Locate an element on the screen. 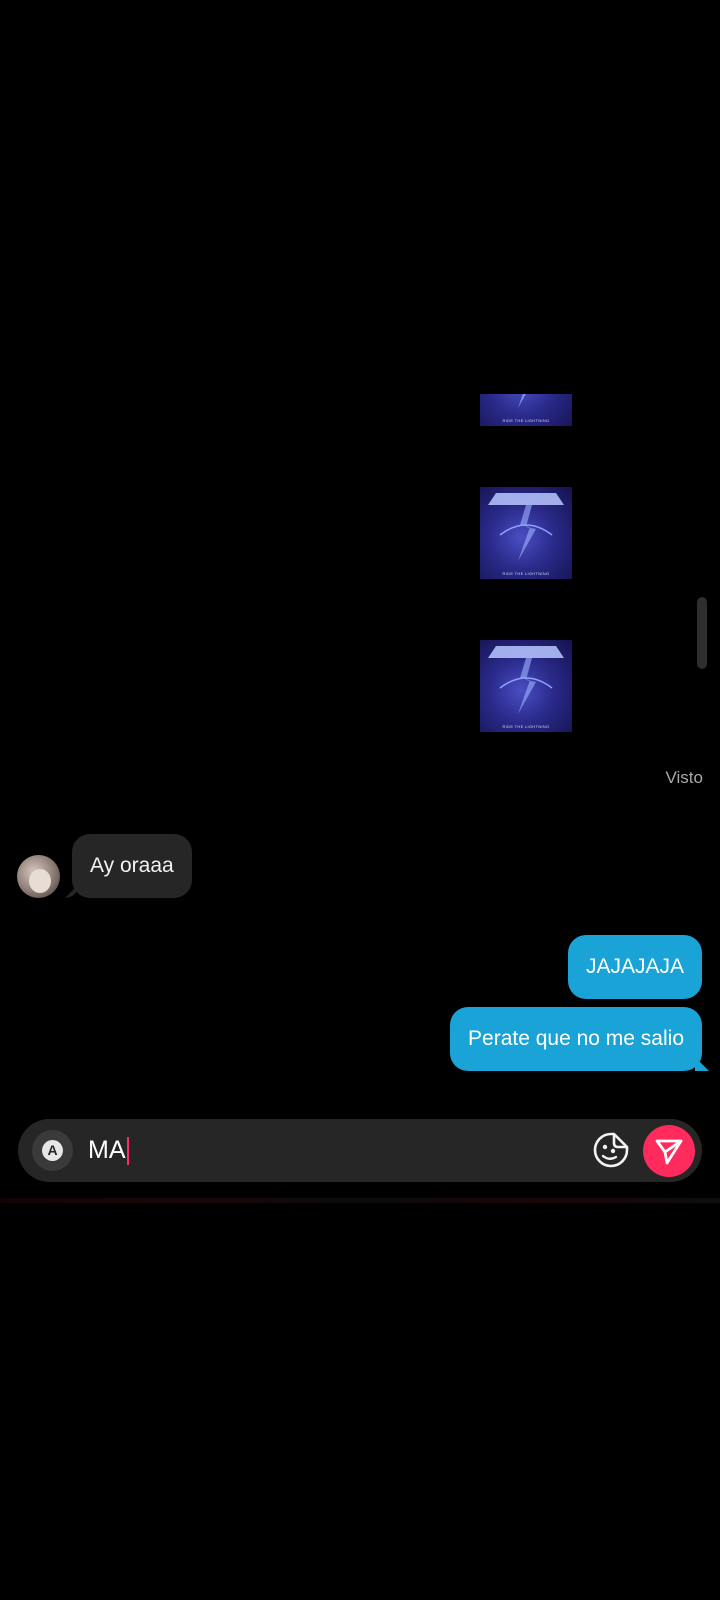 The image size is (720, 1600). send-button is located at coordinates (669, 1151).